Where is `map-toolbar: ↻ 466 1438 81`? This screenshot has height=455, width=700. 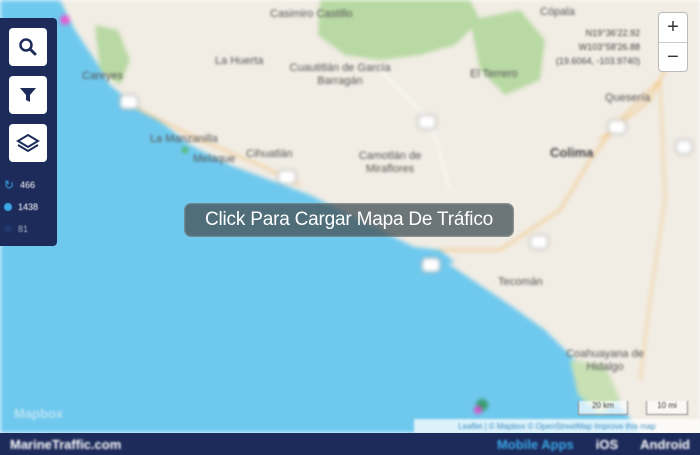 map-toolbar: ↻ 466 1438 81 is located at coordinates (28, 132).